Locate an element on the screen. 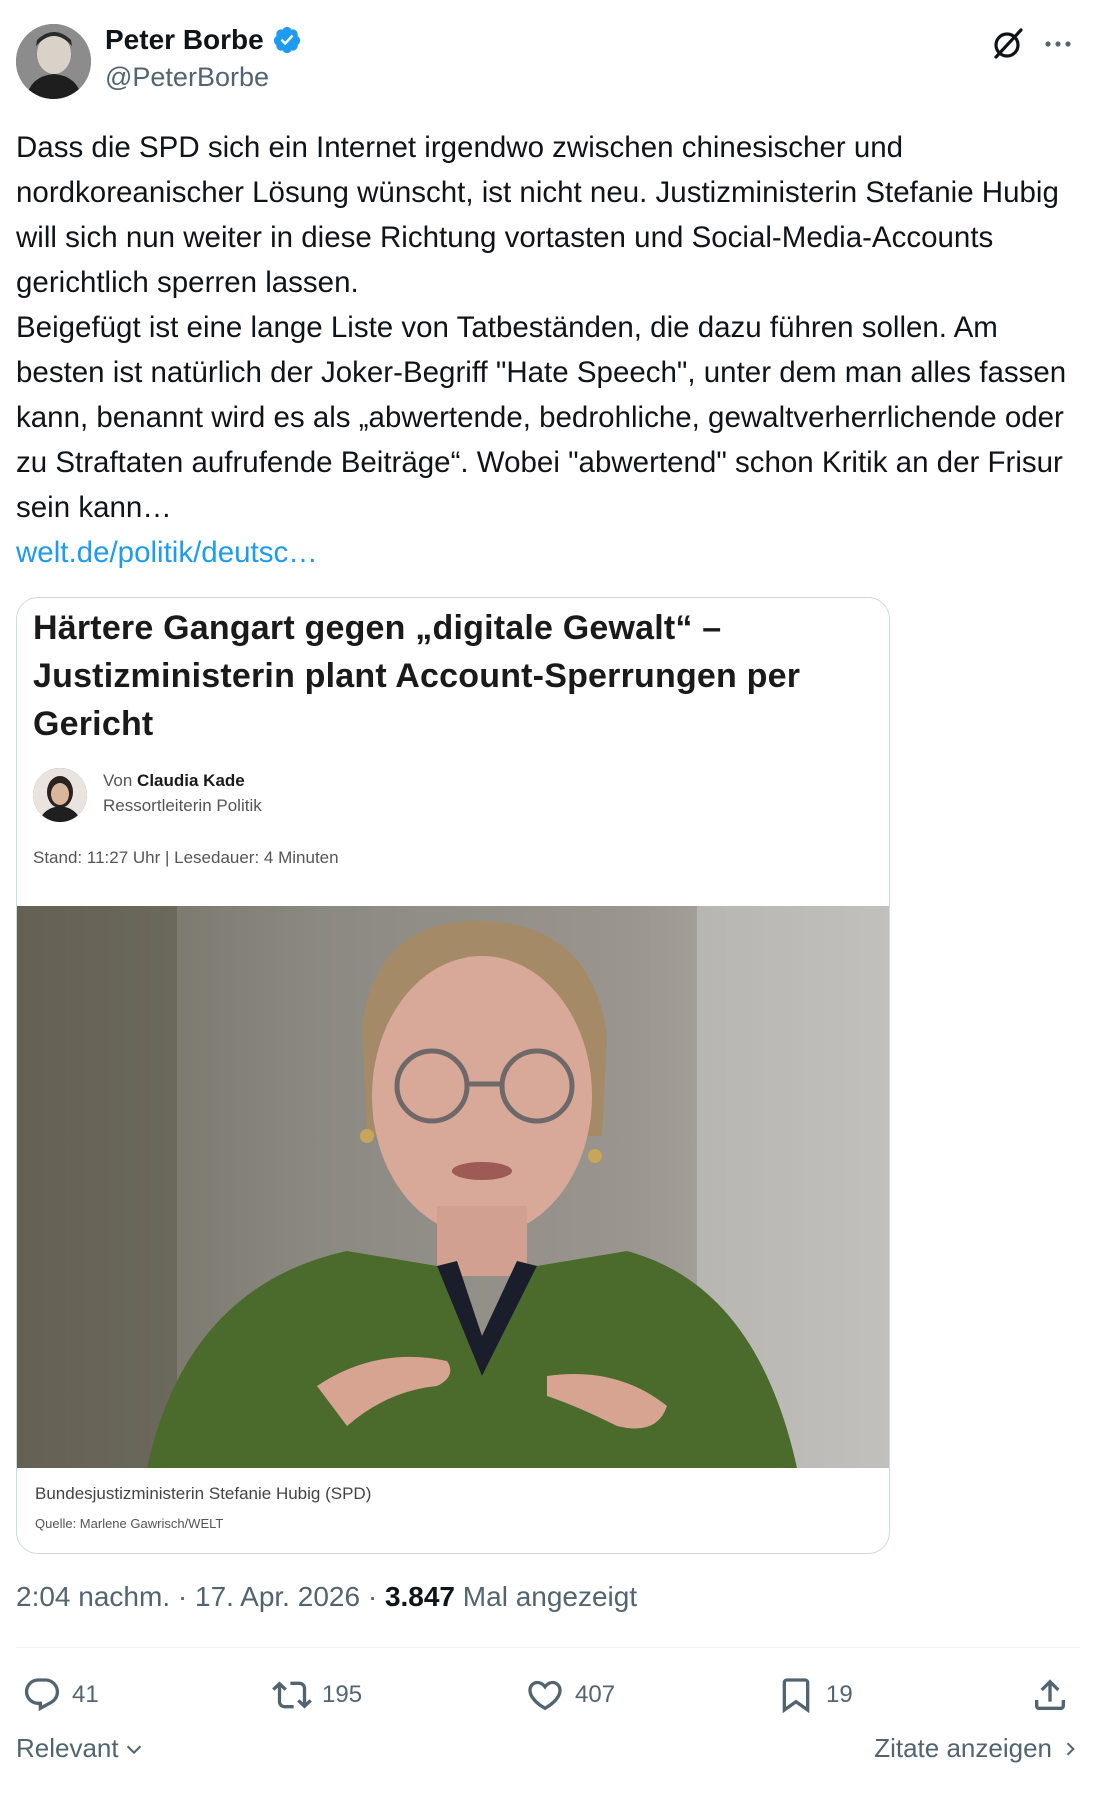 This screenshot has width=1096, height=1794. more-icon is located at coordinates (1058, 44).